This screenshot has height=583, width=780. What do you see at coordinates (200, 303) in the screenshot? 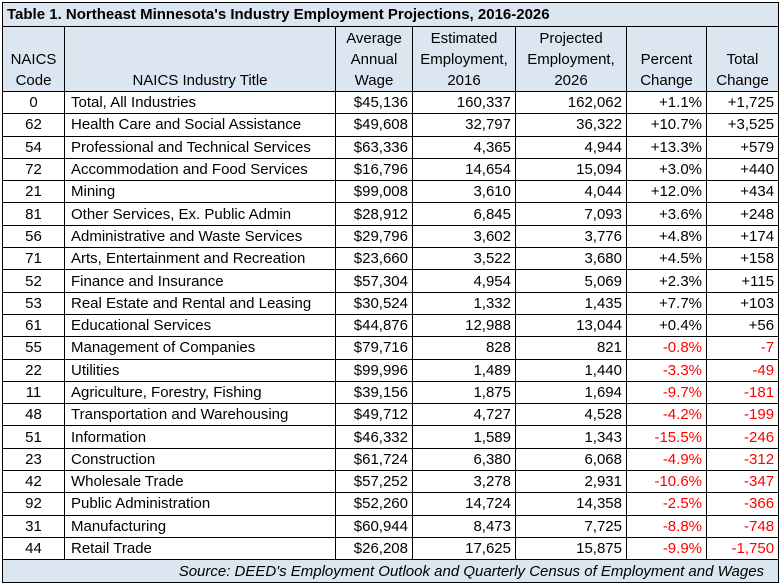
I see `cell-industry-title: Real Estate and Rental and Leasing` at bounding box center [200, 303].